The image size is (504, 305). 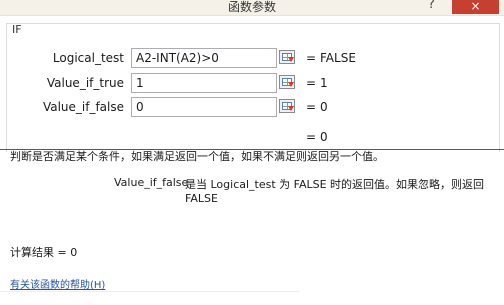 I want to click on title-bar: 函数参数 ? ×, so click(x=252, y=8).